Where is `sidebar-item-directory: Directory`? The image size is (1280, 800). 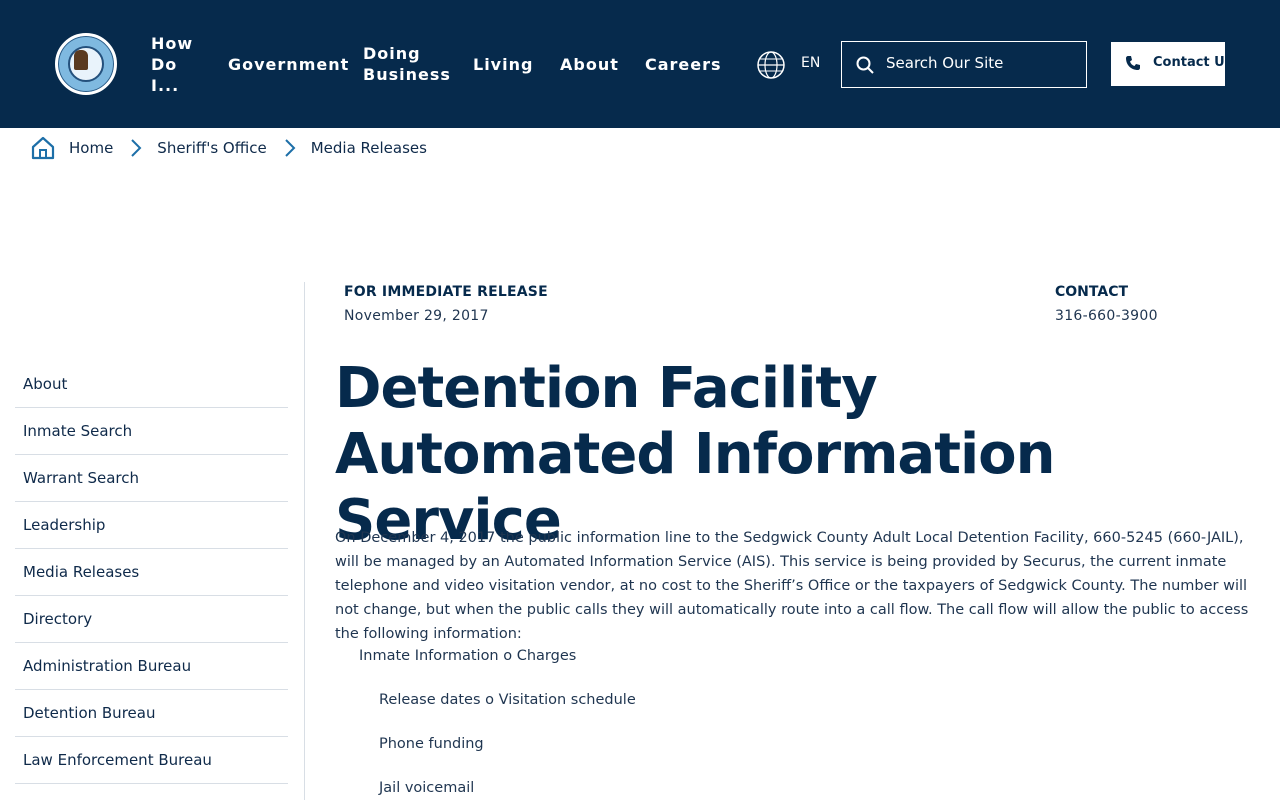 sidebar-item-directory: Directory is located at coordinates (151, 619).